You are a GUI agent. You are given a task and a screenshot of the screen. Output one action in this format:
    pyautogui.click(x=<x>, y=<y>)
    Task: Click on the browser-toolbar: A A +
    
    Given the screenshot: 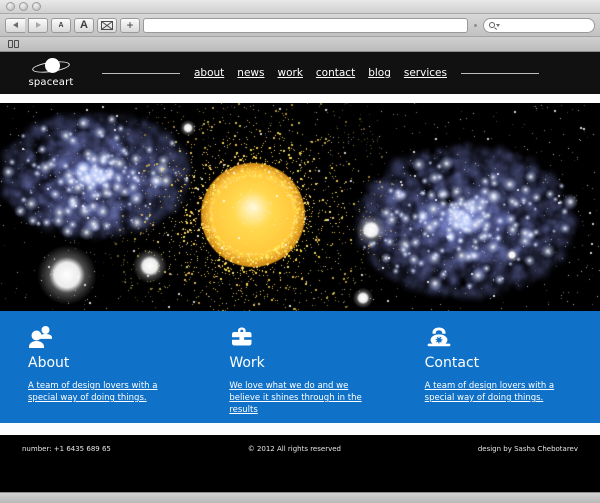 What is the action you would take?
    pyautogui.click(x=300, y=25)
    